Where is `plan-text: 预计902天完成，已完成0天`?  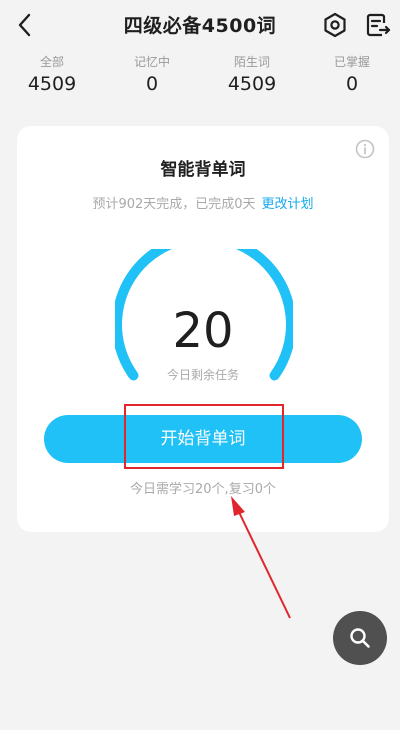 plan-text: 预计902天完成，已完成0天 is located at coordinates (174, 204).